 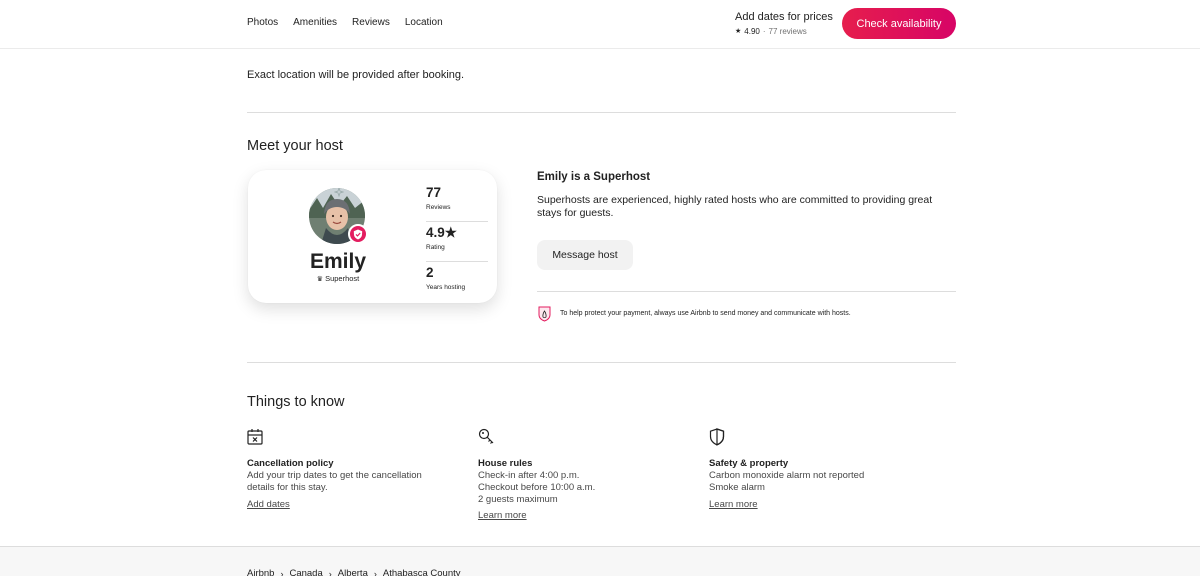 I want to click on ttk-title: House rules, so click(x=505, y=463).